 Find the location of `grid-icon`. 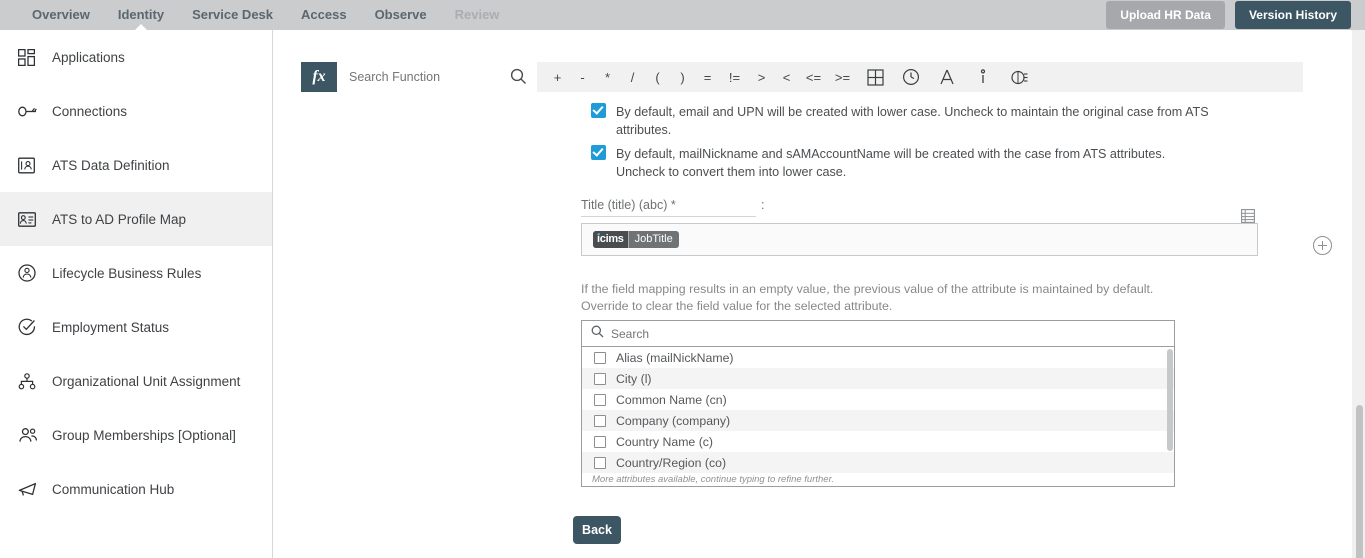

grid-icon is located at coordinates (31, 57).